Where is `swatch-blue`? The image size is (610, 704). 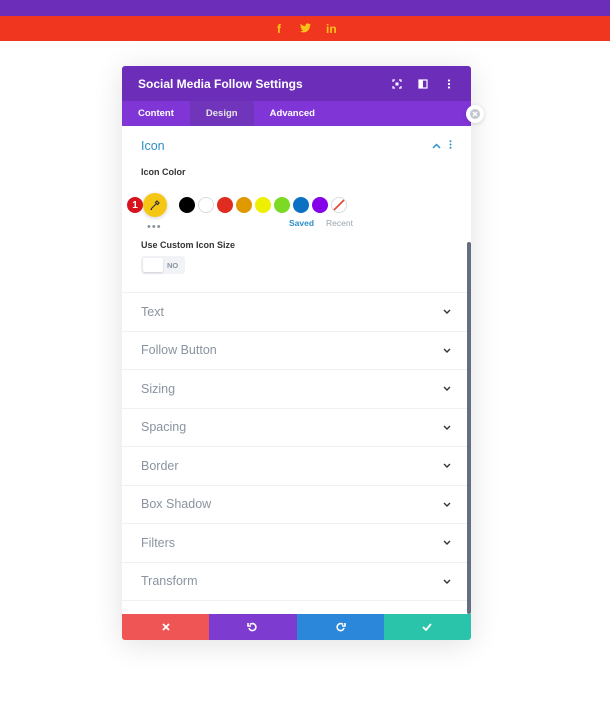 swatch-blue is located at coordinates (301, 205).